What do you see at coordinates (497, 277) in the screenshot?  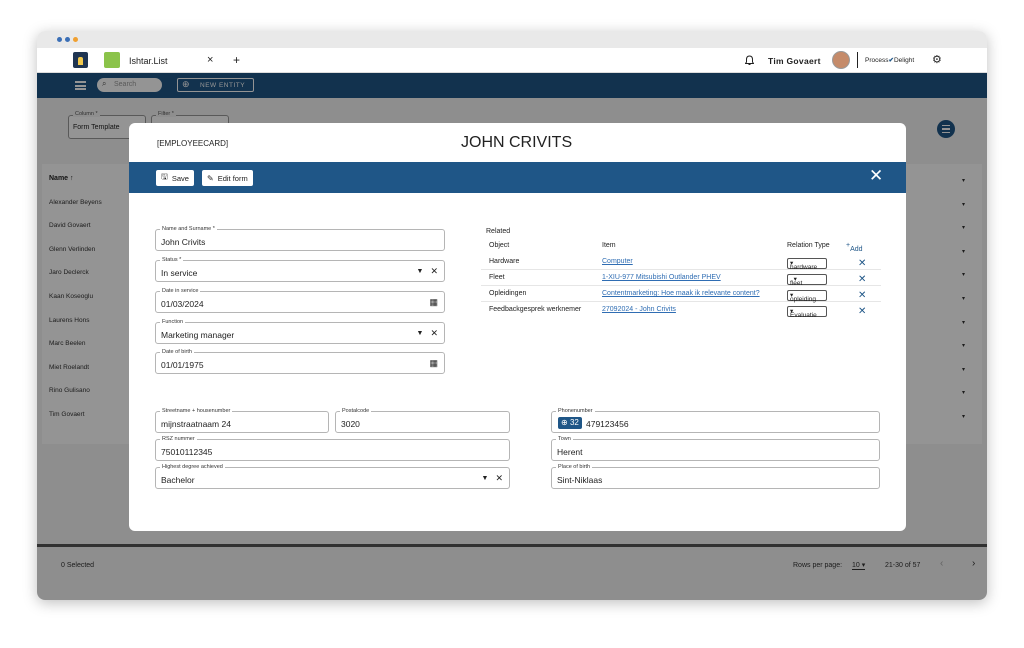 I see `related-object: Fleet` at bounding box center [497, 277].